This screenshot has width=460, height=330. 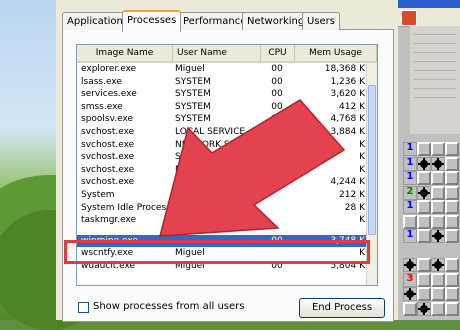 What do you see at coordinates (152, 21) in the screenshot?
I see `tab-processes: Processes` at bounding box center [152, 21].